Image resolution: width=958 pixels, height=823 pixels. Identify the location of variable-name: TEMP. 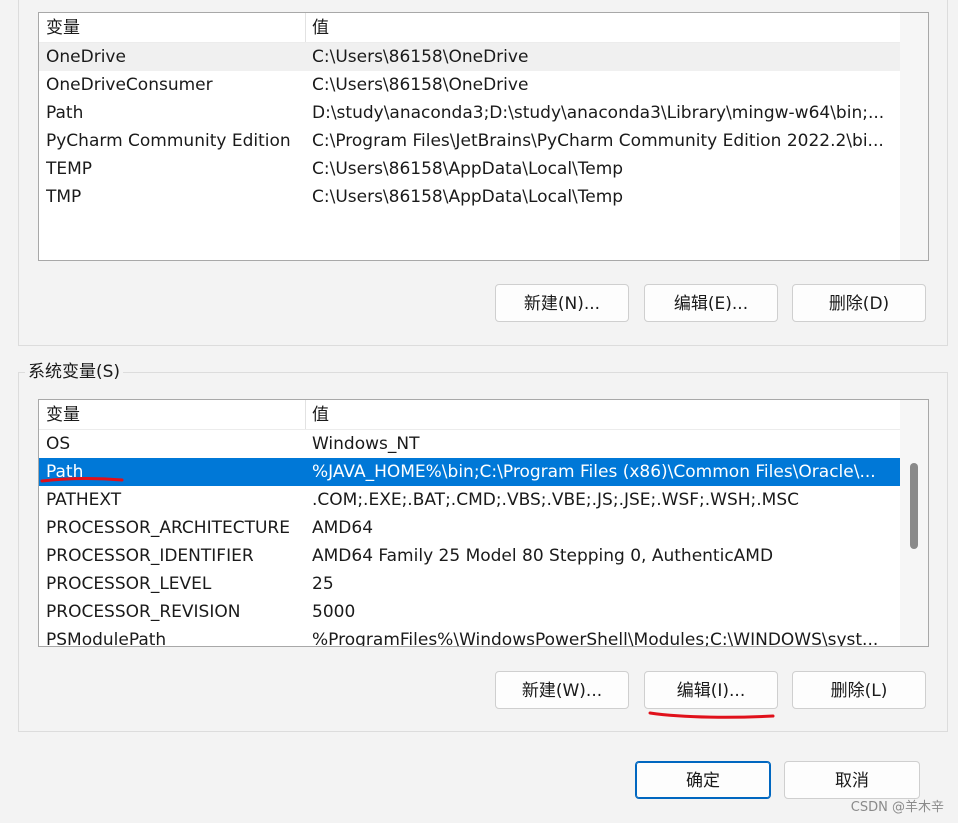
(69, 169).